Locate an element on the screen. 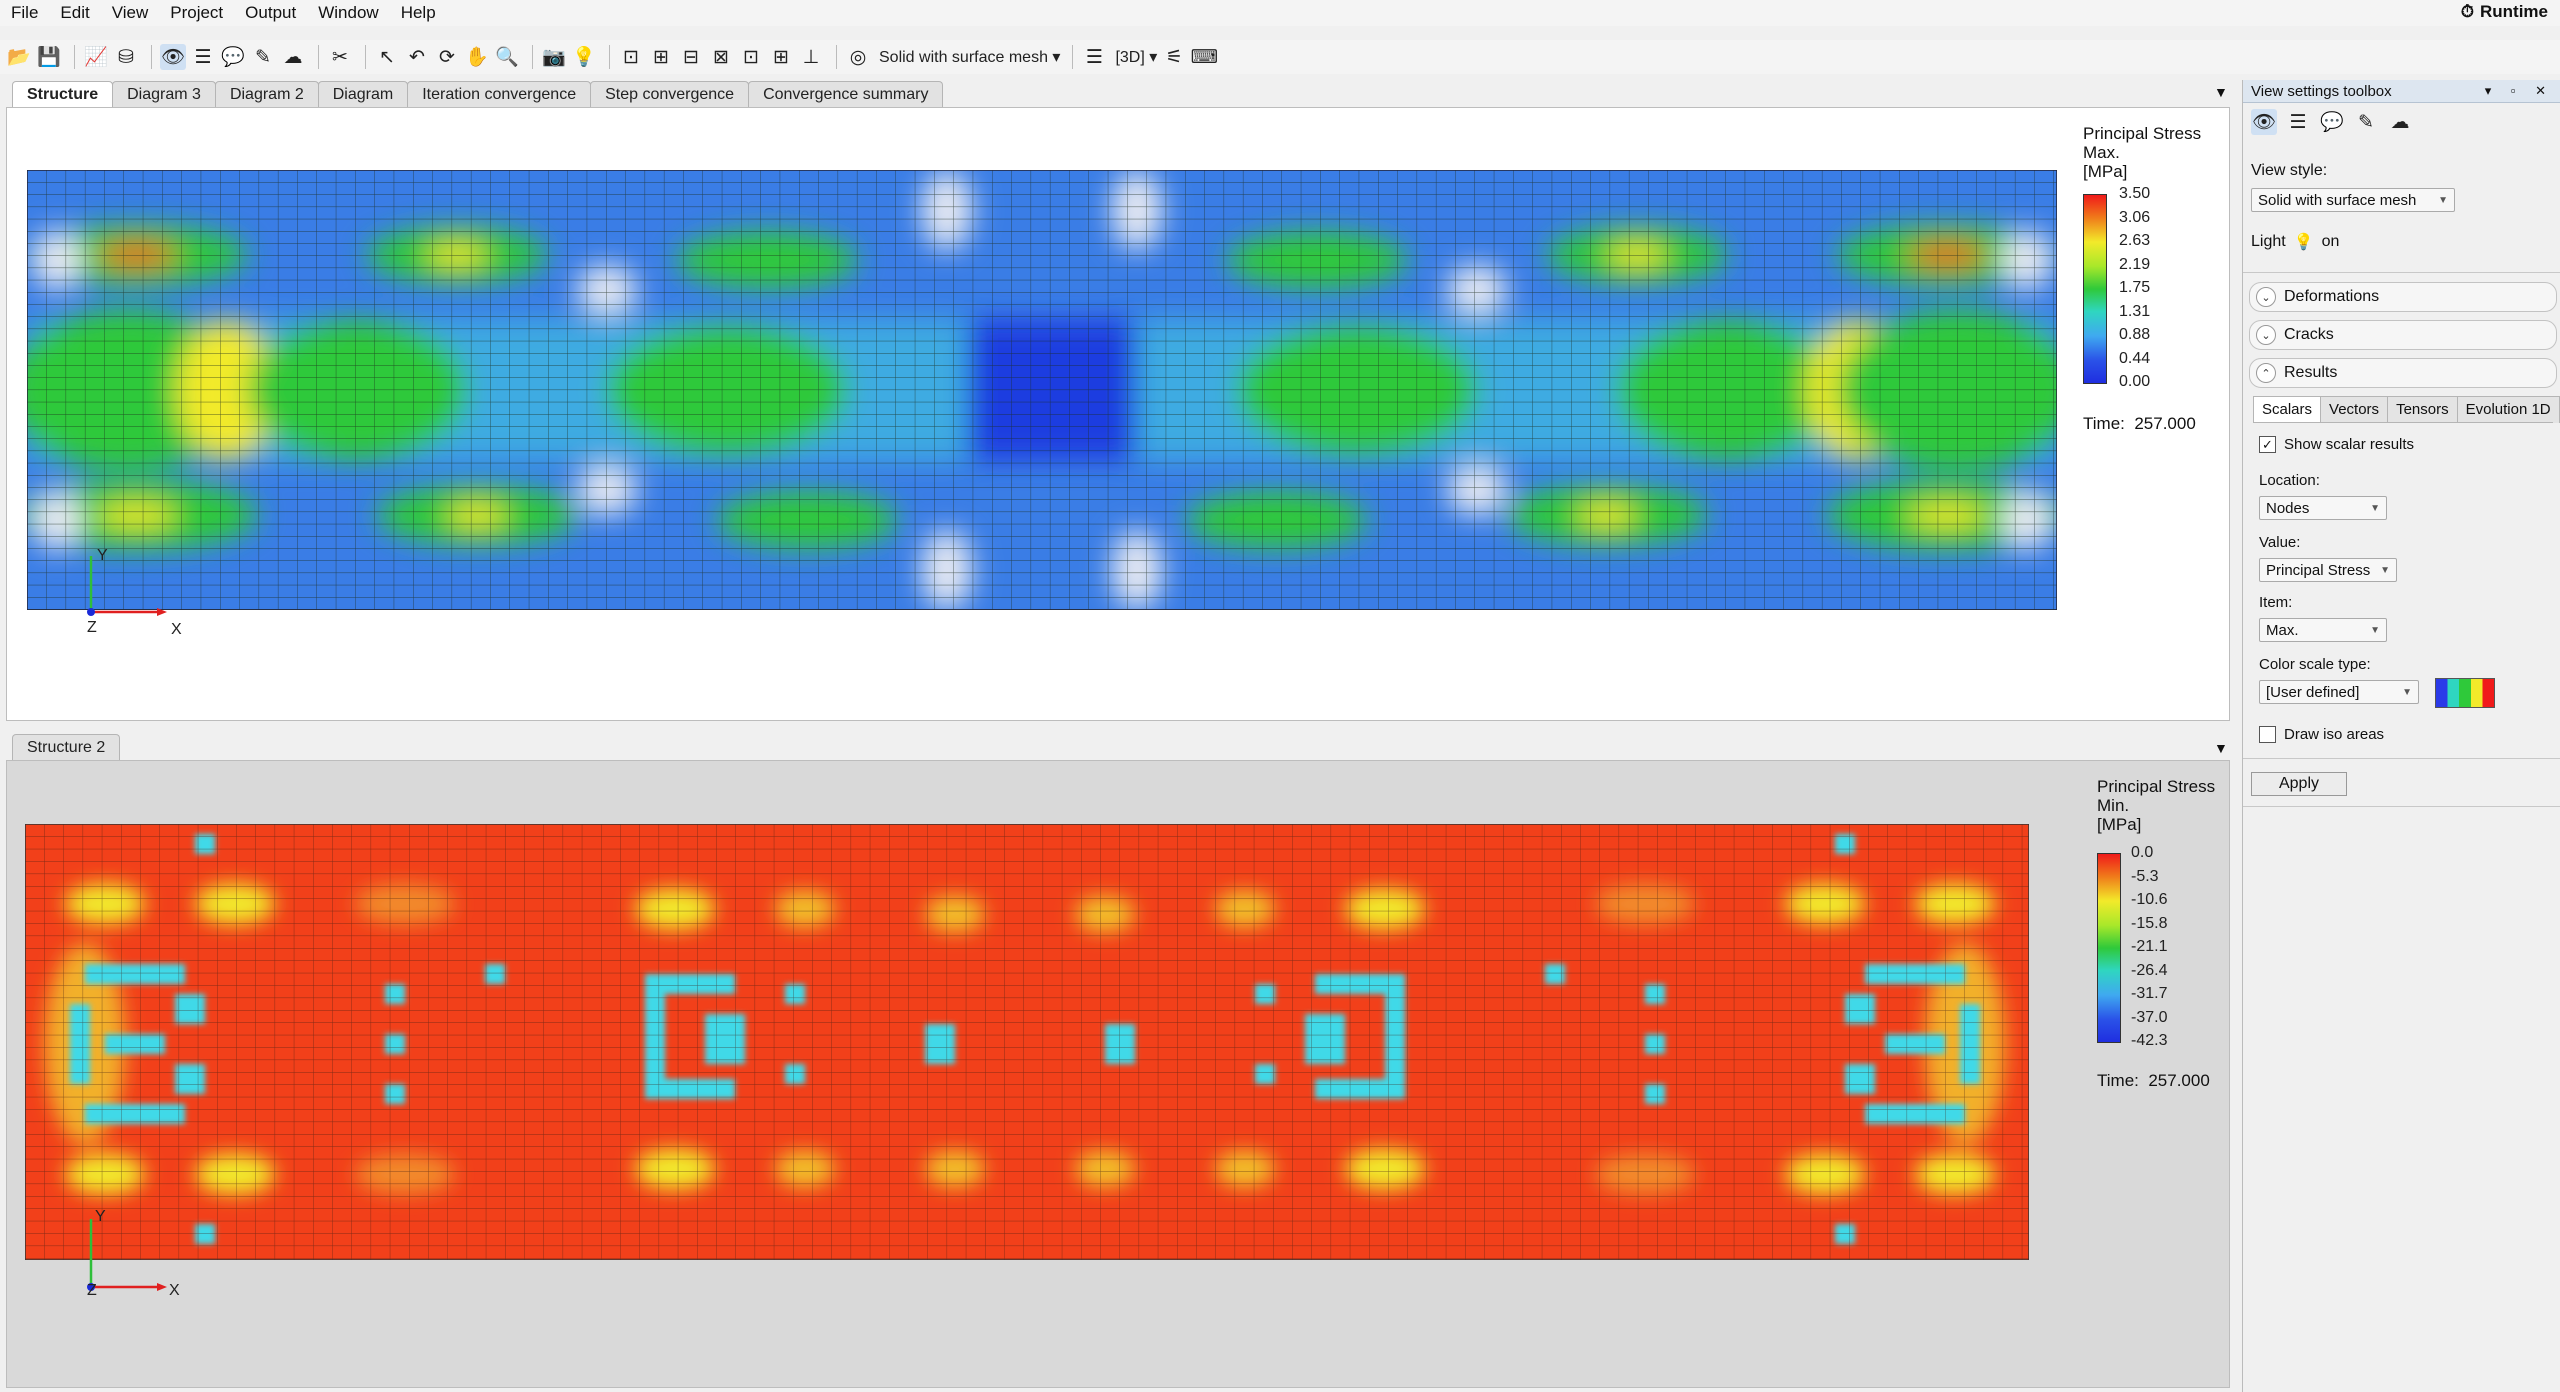  legend-tick: 0.44 is located at coordinates (2135, 358).